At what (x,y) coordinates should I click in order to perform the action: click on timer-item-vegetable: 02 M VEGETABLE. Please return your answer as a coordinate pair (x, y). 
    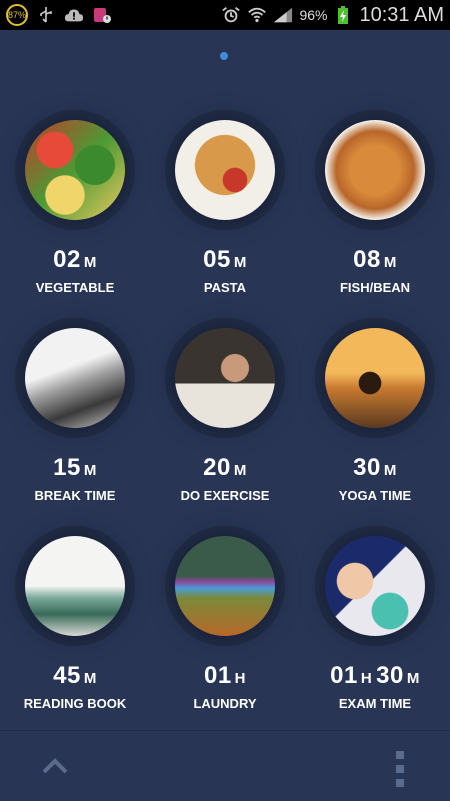
    Looking at the image, I should click on (75, 207).